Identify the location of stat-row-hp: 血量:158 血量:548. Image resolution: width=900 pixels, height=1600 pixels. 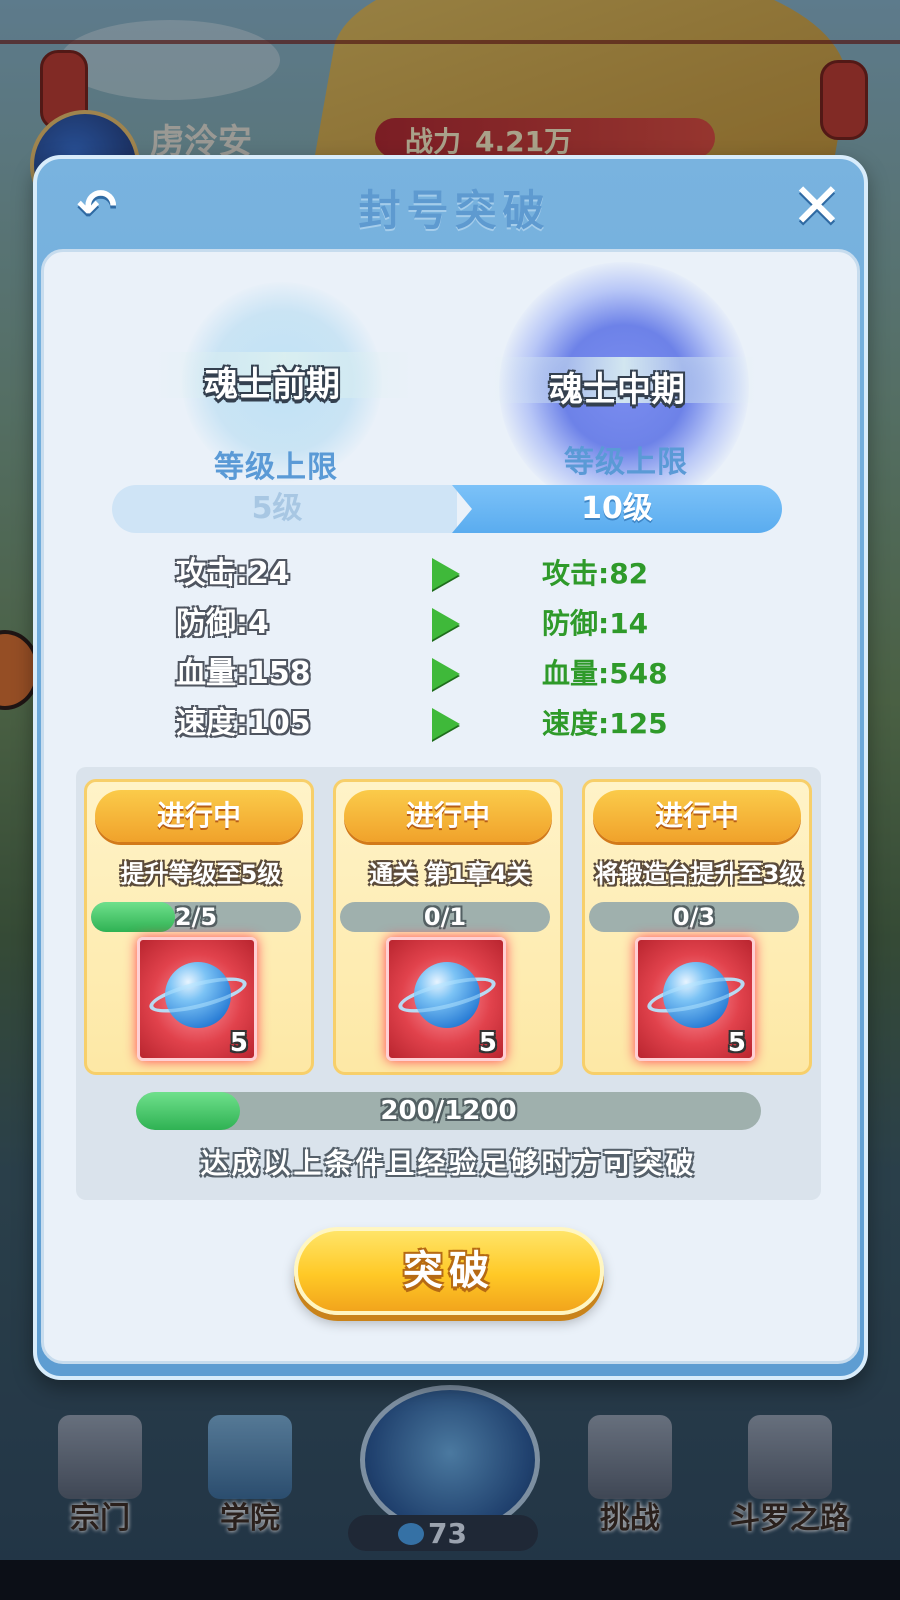
(453, 674).